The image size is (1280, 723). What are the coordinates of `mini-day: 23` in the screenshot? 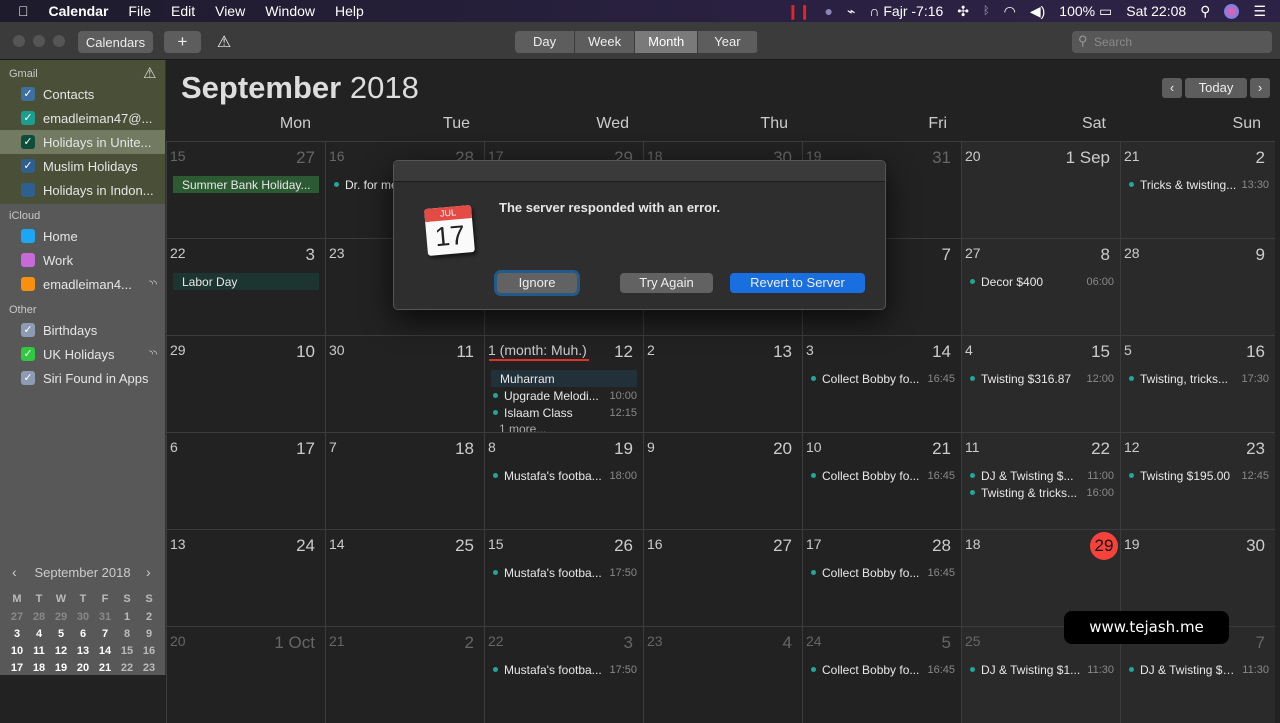 It's located at (149, 668).